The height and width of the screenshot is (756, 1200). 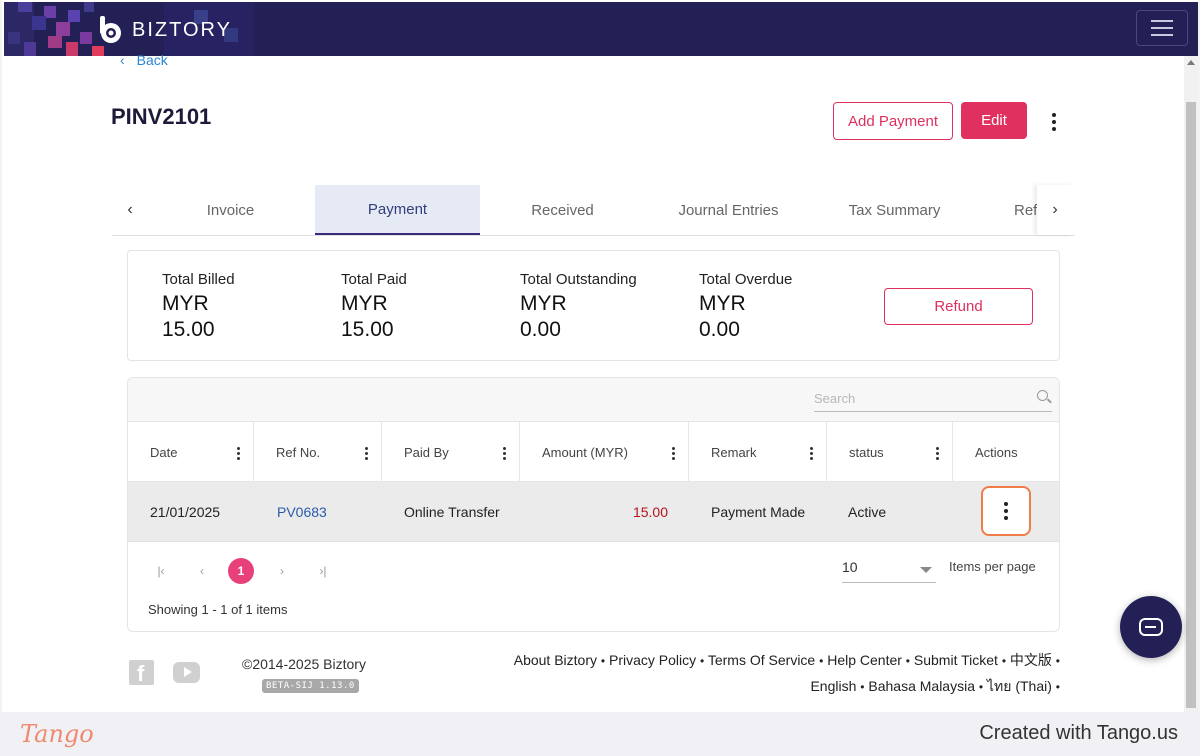 What do you see at coordinates (304, 664) in the screenshot?
I see `copyright-text: ©2014-2025 Biztory` at bounding box center [304, 664].